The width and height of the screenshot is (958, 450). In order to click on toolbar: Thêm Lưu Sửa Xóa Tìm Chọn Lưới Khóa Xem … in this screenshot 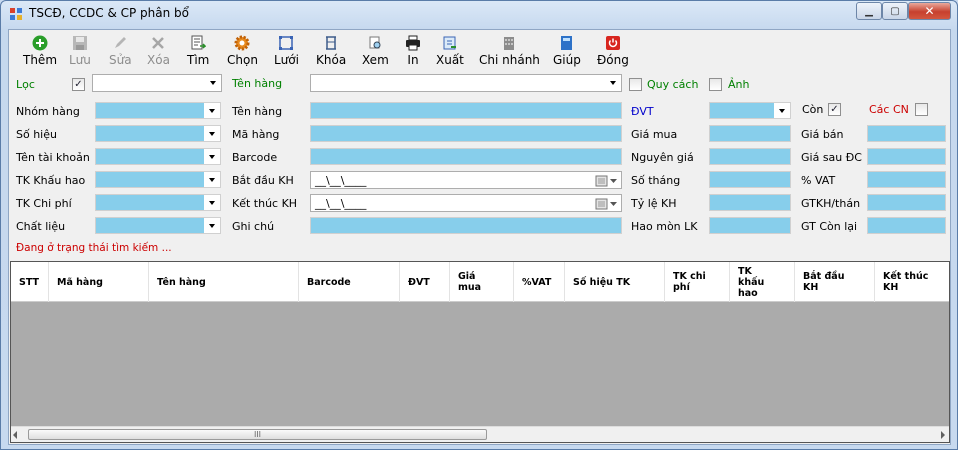, I will do `click(479, 50)`.